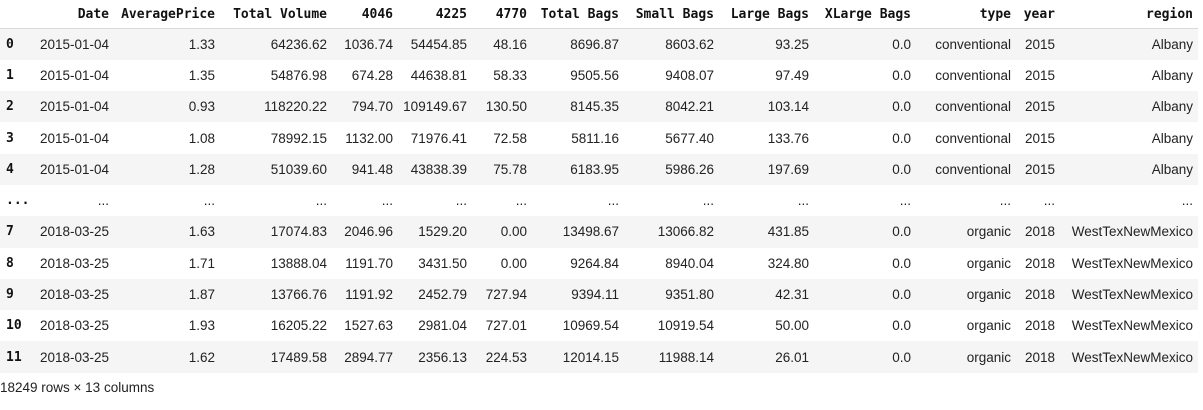  I want to click on table-cell: 197.69, so click(788, 169).